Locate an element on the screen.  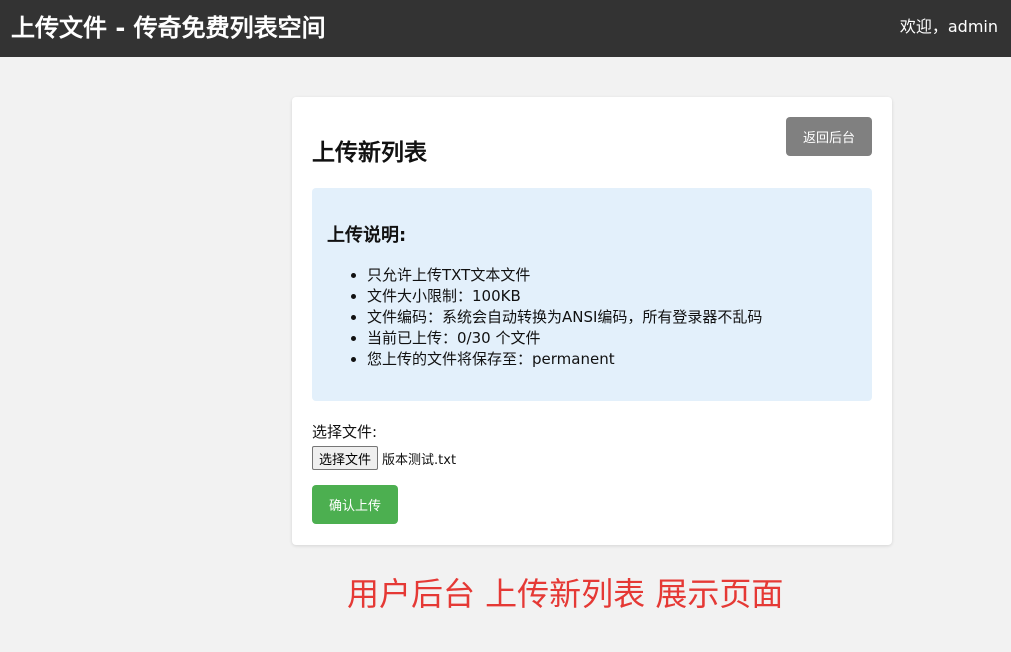
page-caption: 用户后台 上传新列表 展示页面 is located at coordinates (565, 594).